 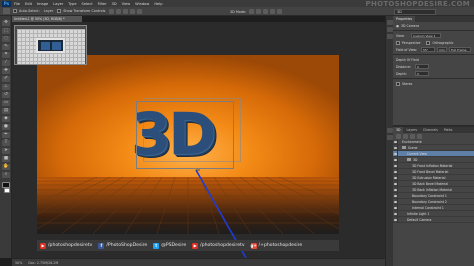 I want to click on stamp-icon: ⊥, so click(x=6, y=86).